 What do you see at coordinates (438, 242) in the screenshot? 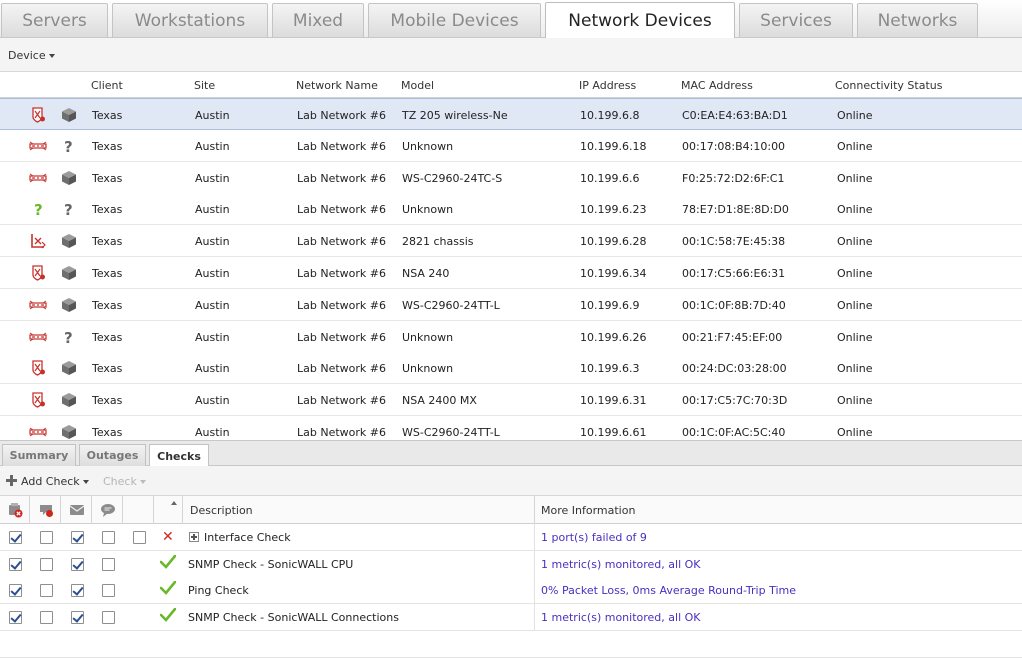
I see `model-cell: 2821 chassis` at bounding box center [438, 242].